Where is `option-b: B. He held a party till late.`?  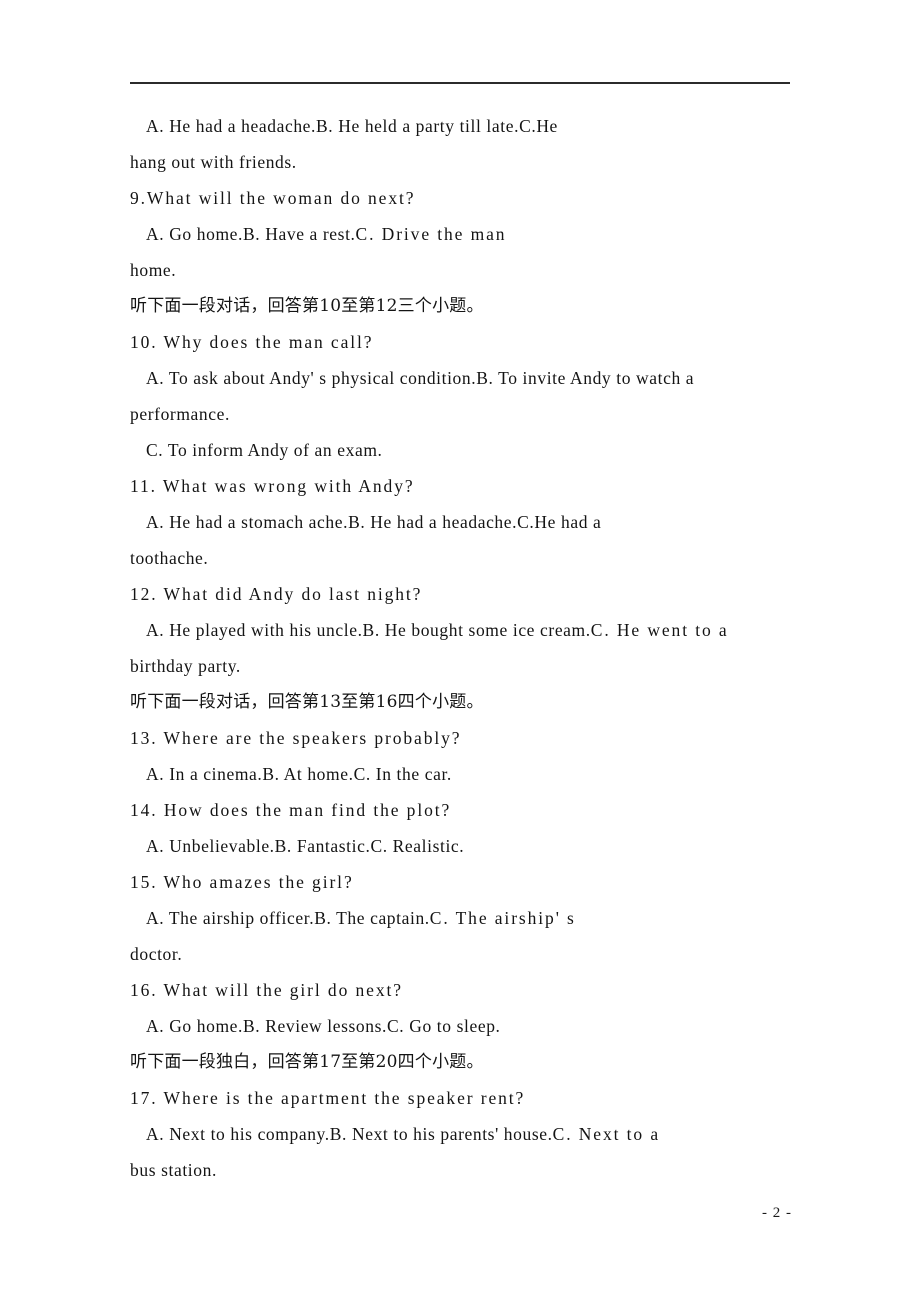
option-b: B. He held a party till late. is located at coordinates (418, 126).